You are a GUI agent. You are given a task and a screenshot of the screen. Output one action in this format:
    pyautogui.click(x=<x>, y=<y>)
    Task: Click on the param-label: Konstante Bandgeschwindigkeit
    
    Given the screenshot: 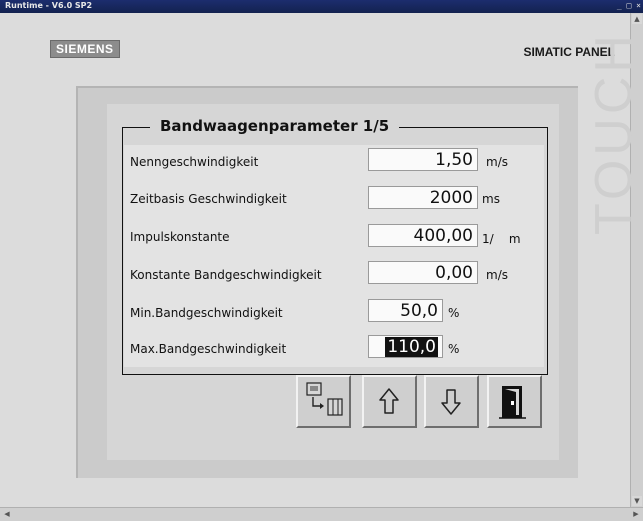 What is the action you would take?
    pyautogui.click(x=226, y=275)
    